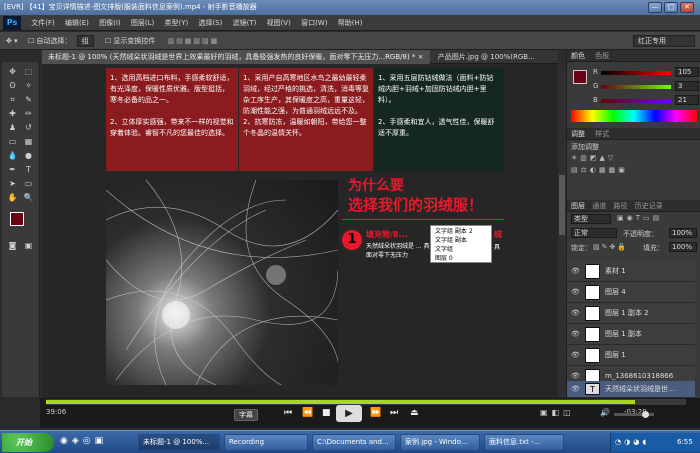  What do you see at coordinates (349, 413) in the screenshot?
I see `play-button-icon: ▶` at bounding box center [349, 413].